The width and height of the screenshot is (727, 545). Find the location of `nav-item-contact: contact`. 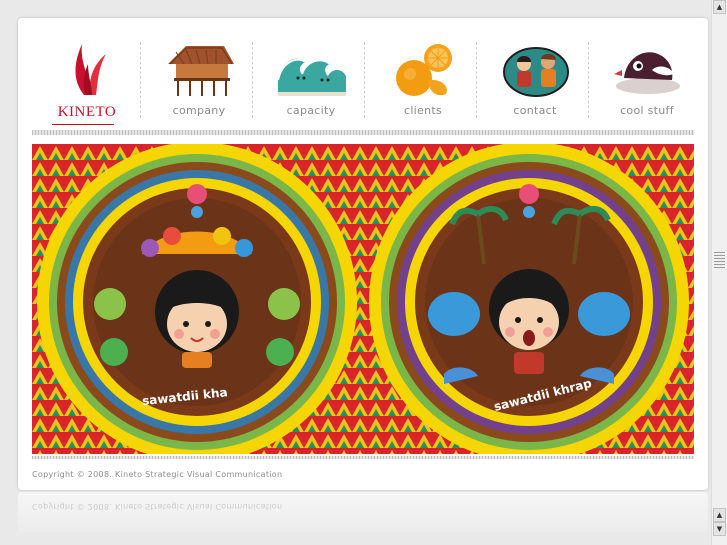

nav-item-contact: contact is located at coordinates (535, 83).